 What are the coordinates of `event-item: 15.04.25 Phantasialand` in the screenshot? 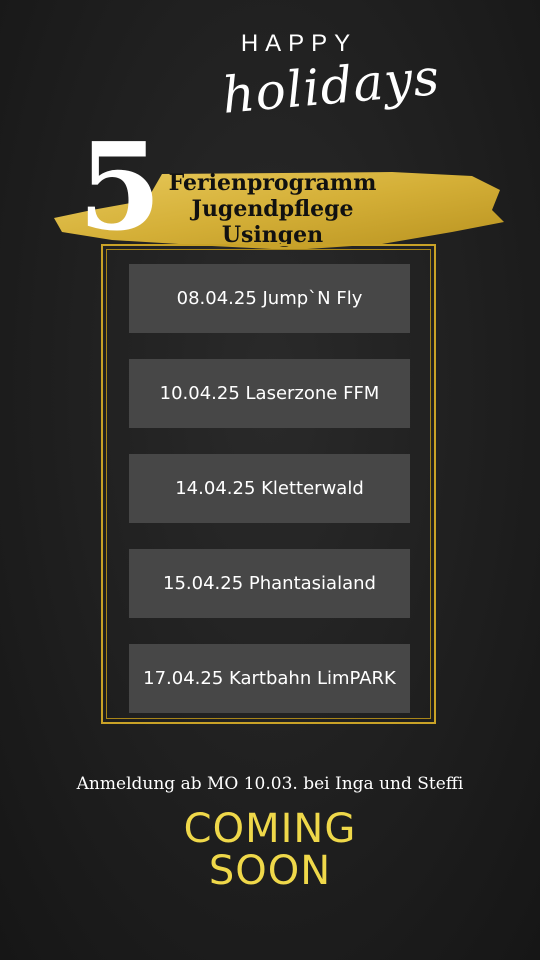 It's located at (269, 583).